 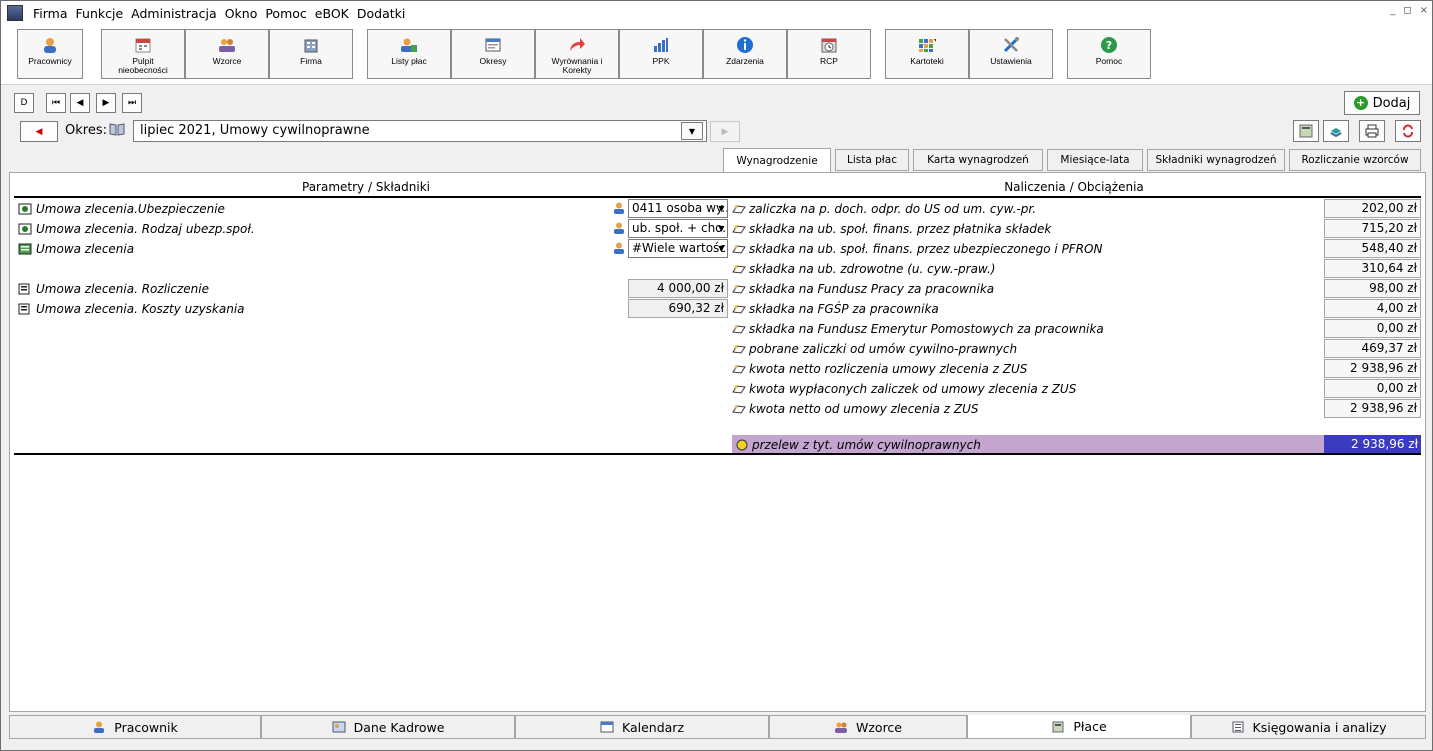 I want to click on toolbar-label: Okresy, so click(x=493, y=61).